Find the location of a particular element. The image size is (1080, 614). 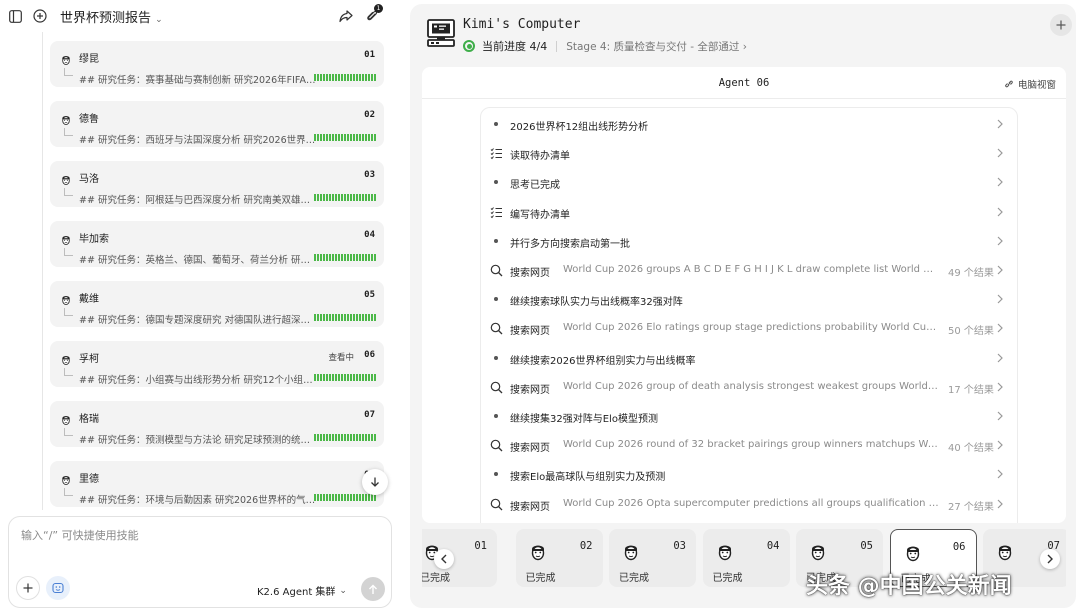

send-button is located at coordinates (373, 589).